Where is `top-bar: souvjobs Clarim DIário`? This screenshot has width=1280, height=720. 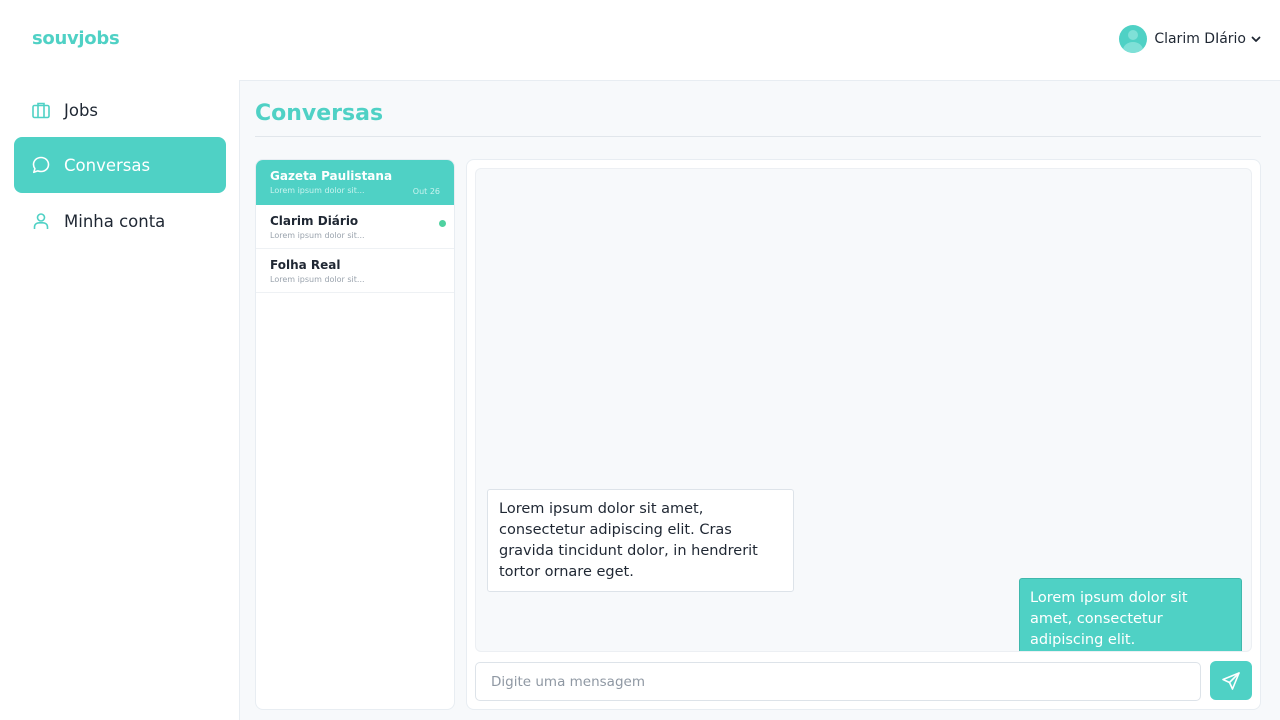 top-bar: souvjobs Clarim DIário is located at coordinates (640, 40).